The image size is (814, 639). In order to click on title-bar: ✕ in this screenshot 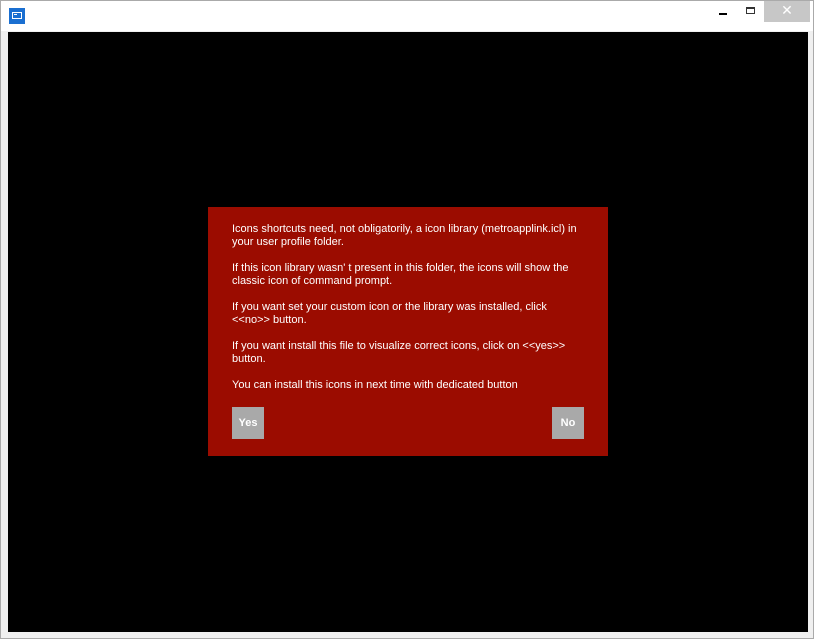, I will do `click(407, 16)`.